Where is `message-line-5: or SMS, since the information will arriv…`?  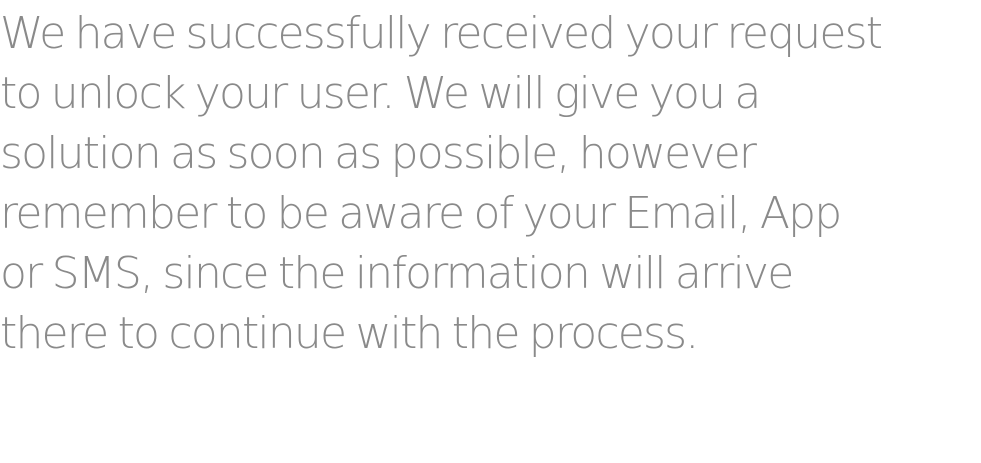
message-line-5: or SMS, since the information will arriv… is located at coordinates (397, 273).